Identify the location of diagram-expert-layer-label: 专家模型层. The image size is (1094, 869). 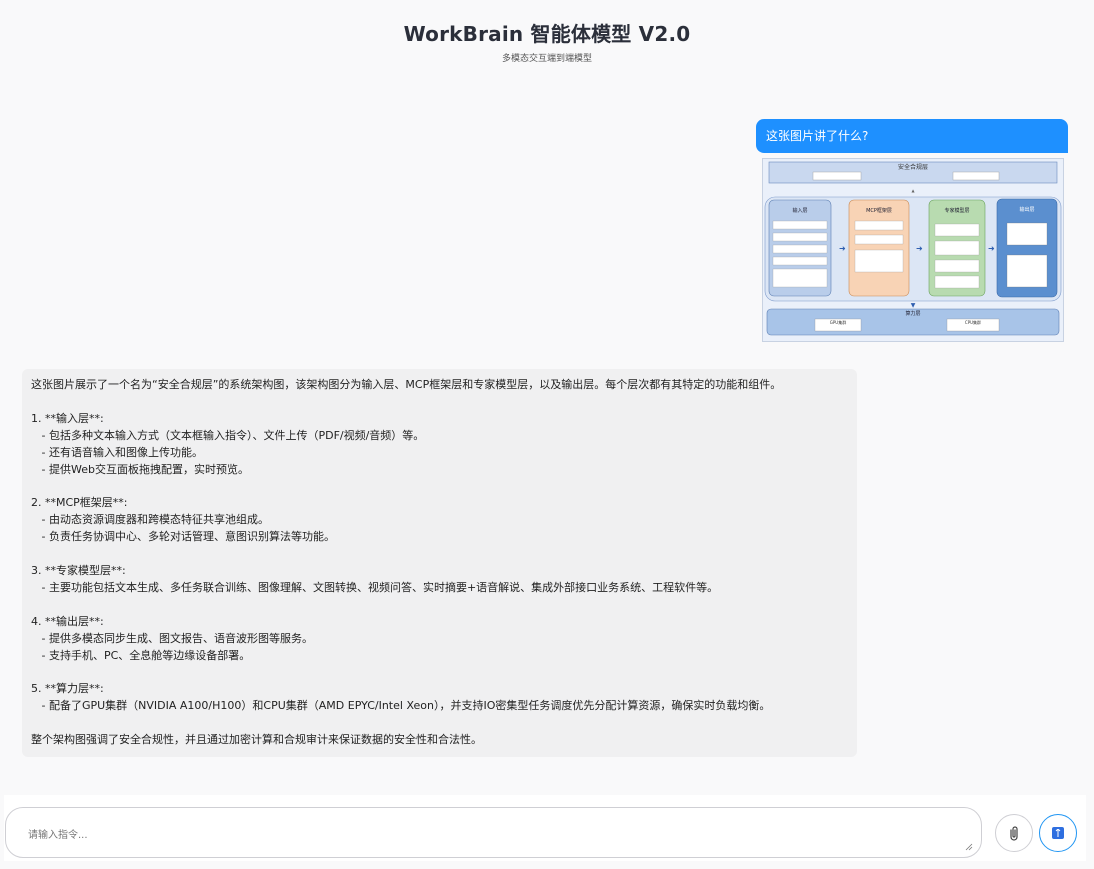
(956, 210).